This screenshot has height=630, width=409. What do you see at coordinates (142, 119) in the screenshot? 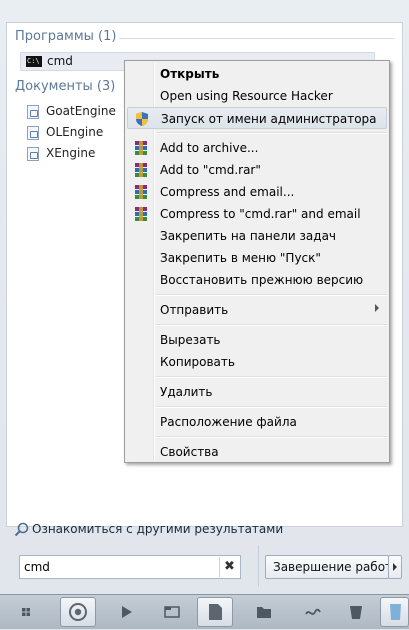
I see `uac-shield-icon` at bounding box center [142, 119].